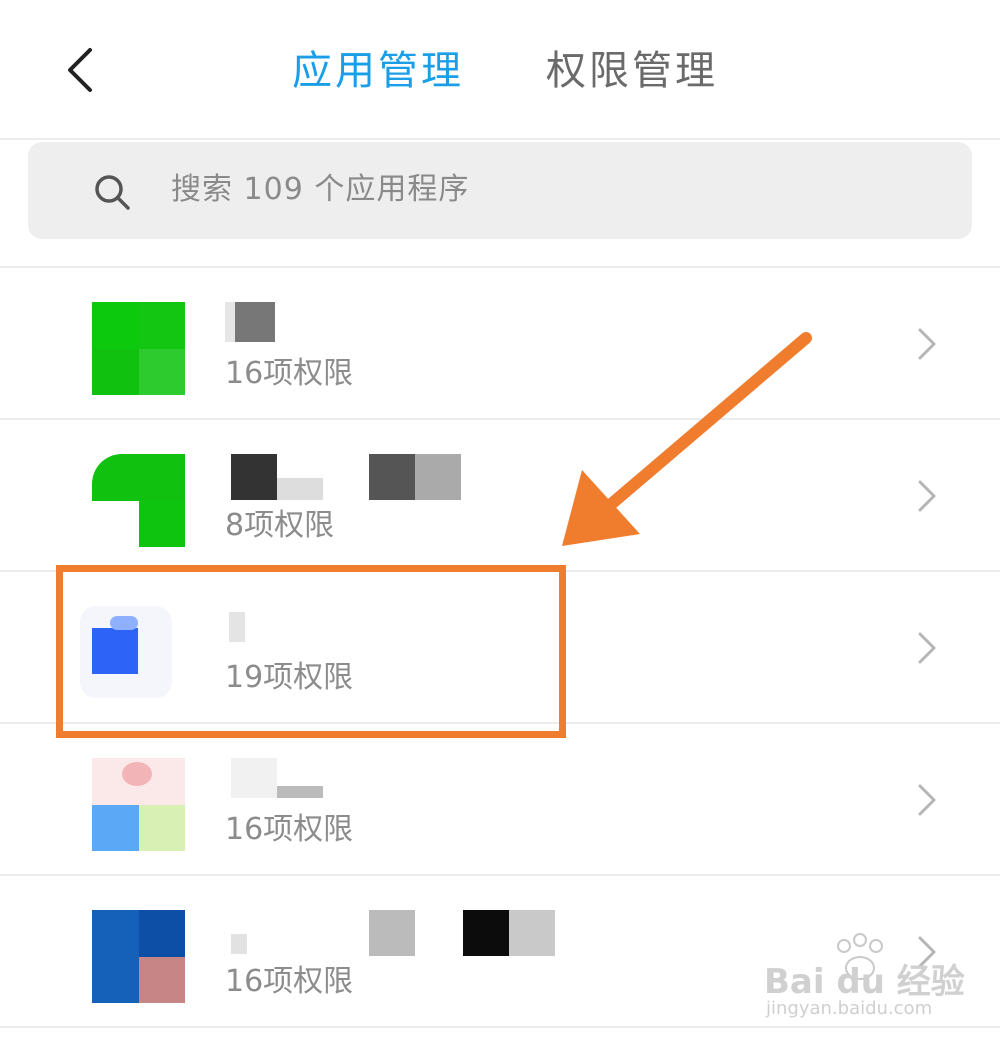  I want to click on search-bar: 搜索 109 个应用程序, so click(500, 190).